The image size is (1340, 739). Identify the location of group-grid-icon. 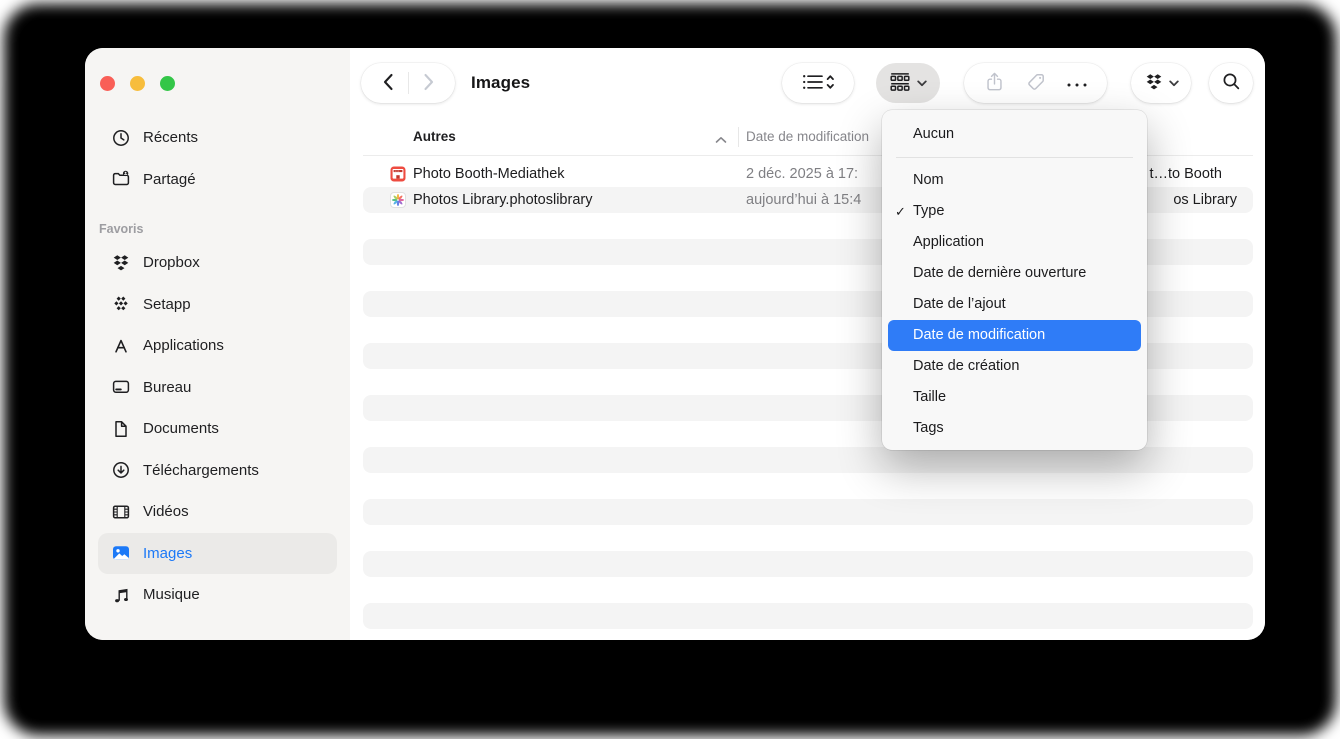
(900, 83).